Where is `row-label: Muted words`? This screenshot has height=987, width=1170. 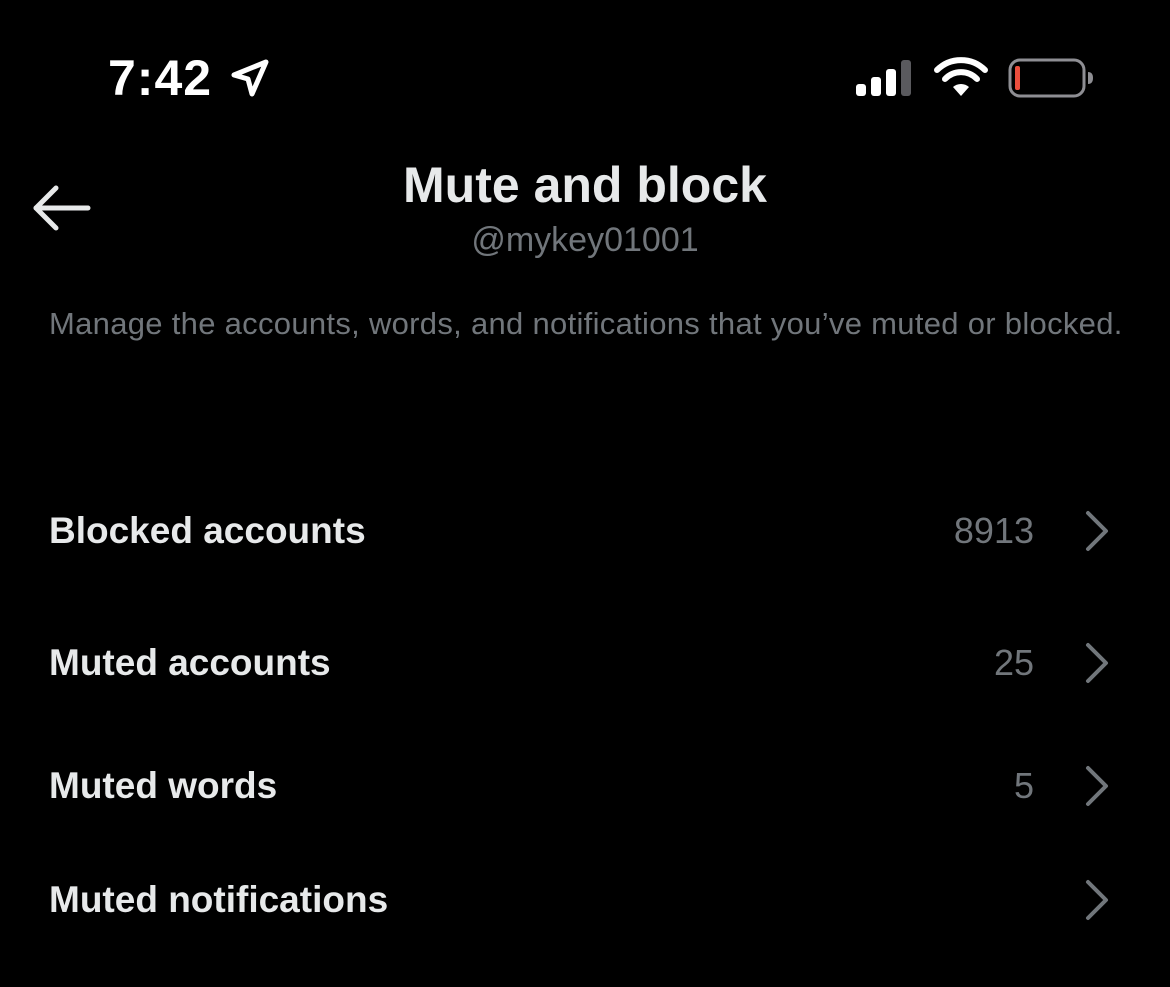
row-label: Muted words is located at coordinates (163, 785).